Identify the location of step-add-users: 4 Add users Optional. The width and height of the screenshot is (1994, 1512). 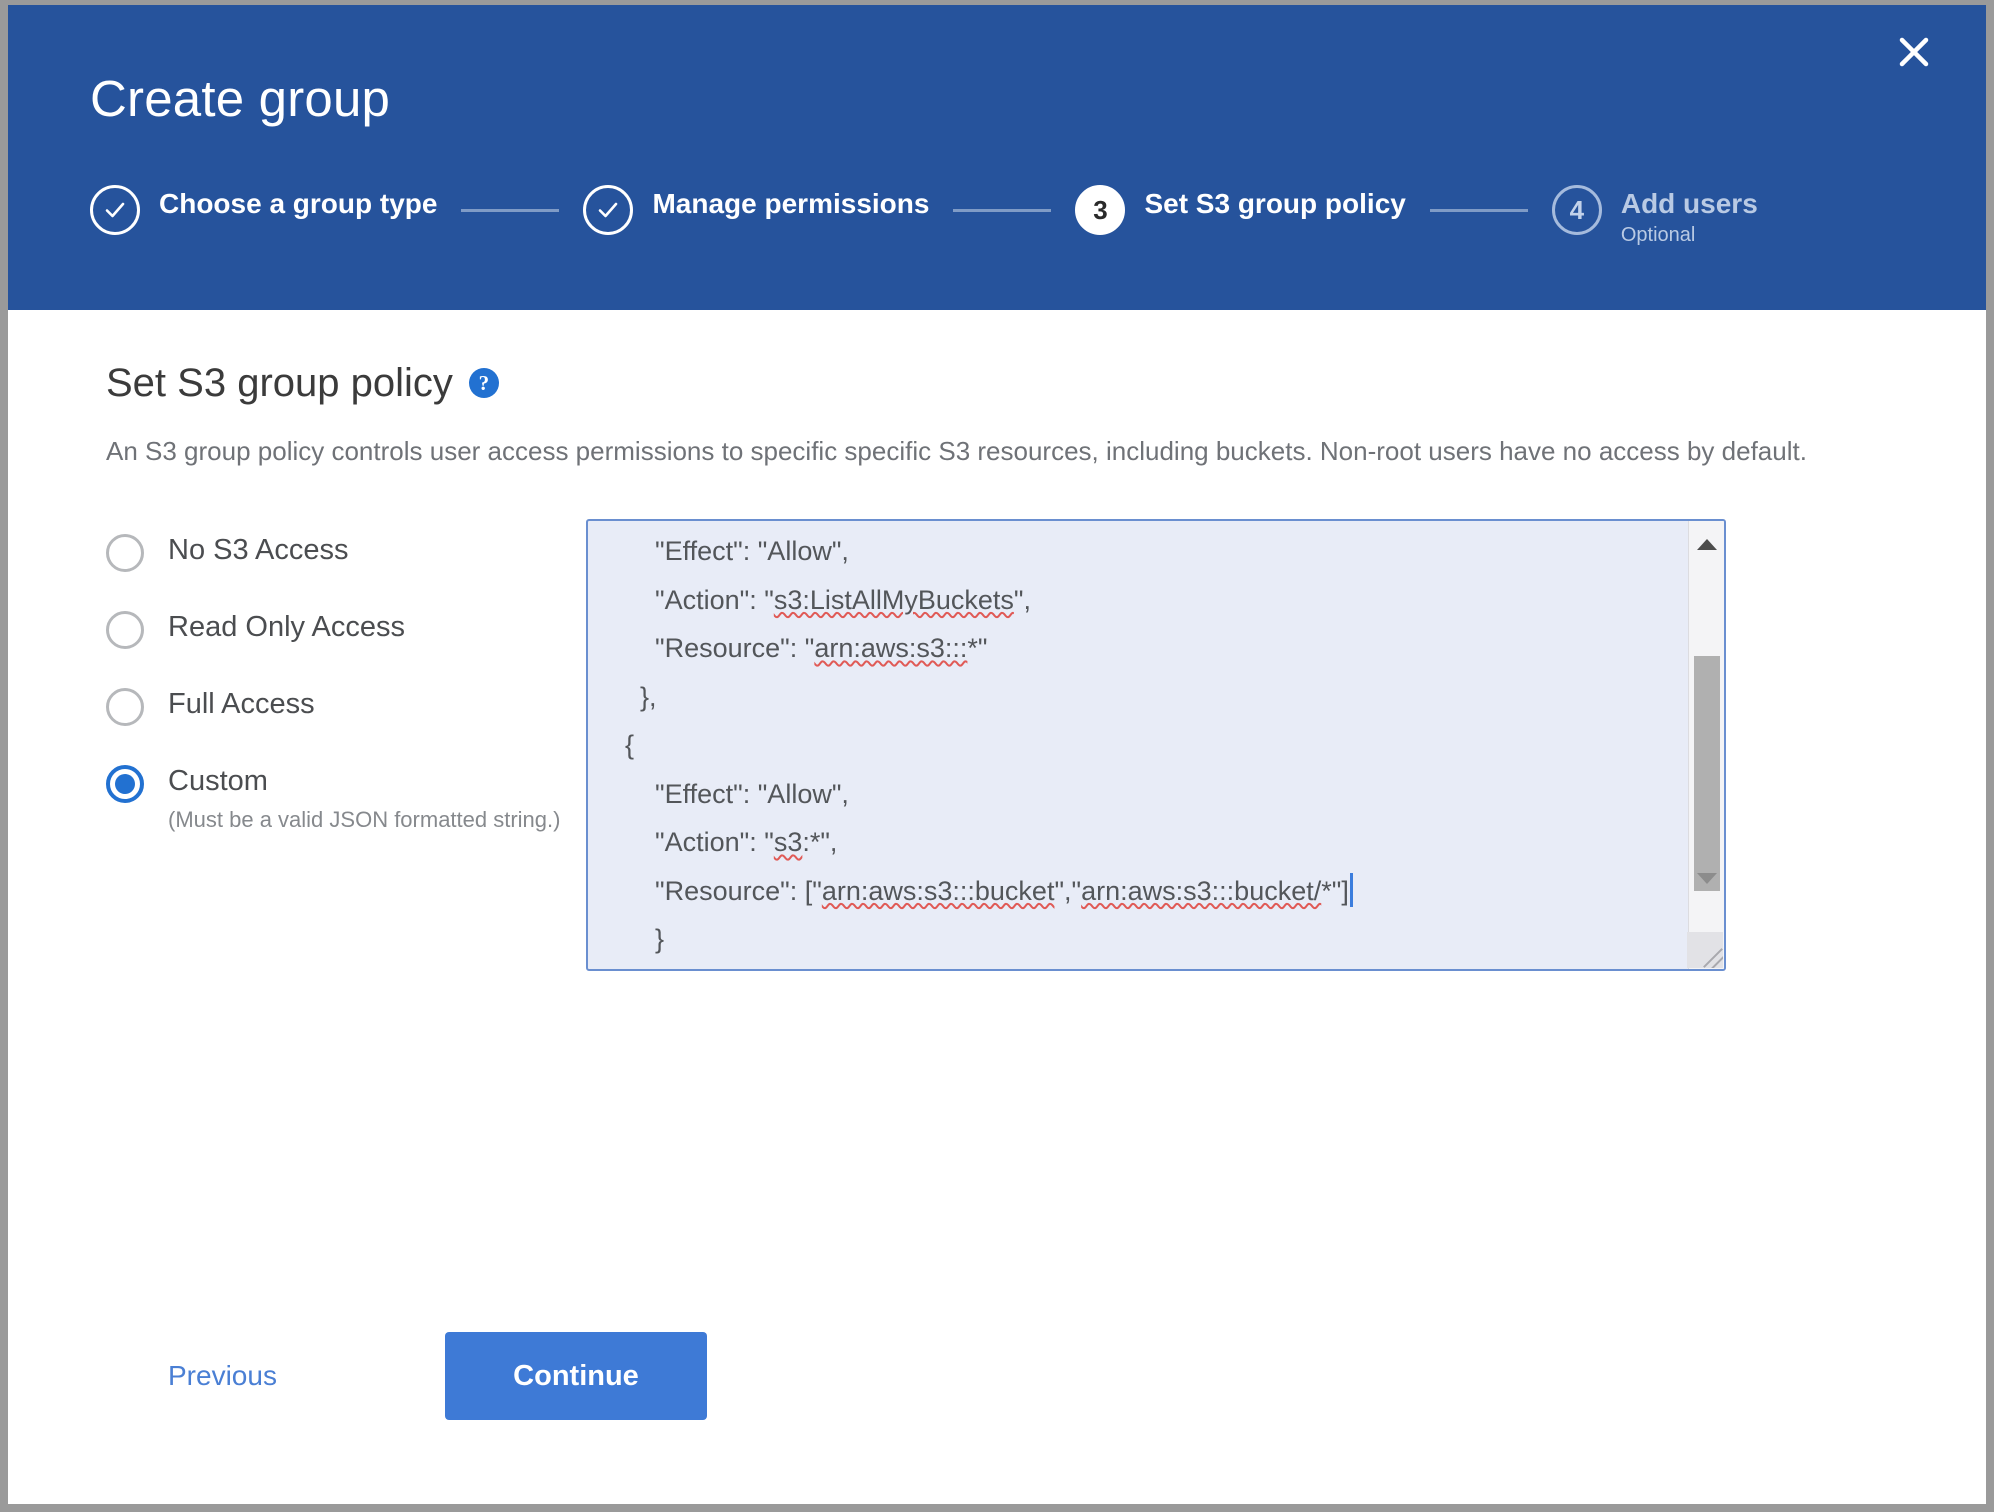
(1654, 214).